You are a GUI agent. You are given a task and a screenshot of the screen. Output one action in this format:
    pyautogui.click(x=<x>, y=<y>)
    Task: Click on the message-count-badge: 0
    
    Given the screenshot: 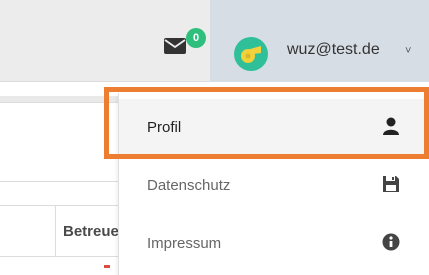 What is the action you would take?
    pyautogui.click(x=196, y=38)
    